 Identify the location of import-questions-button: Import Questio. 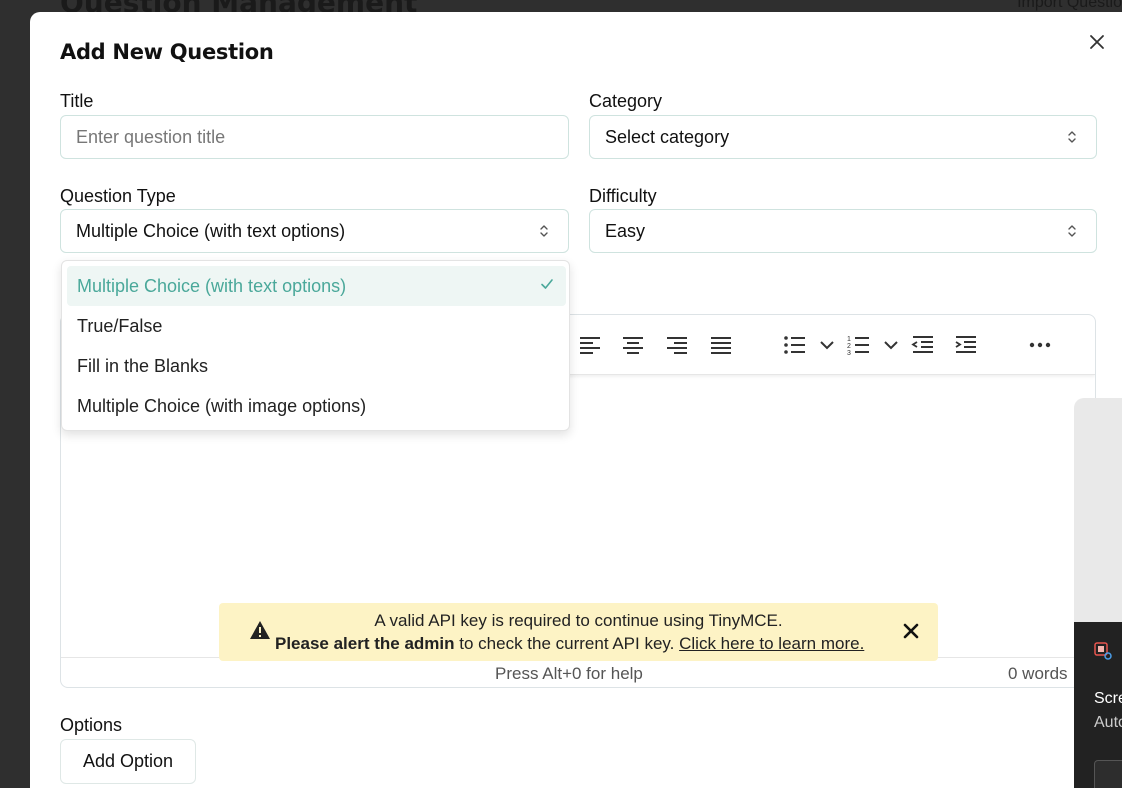
(1069, 6).